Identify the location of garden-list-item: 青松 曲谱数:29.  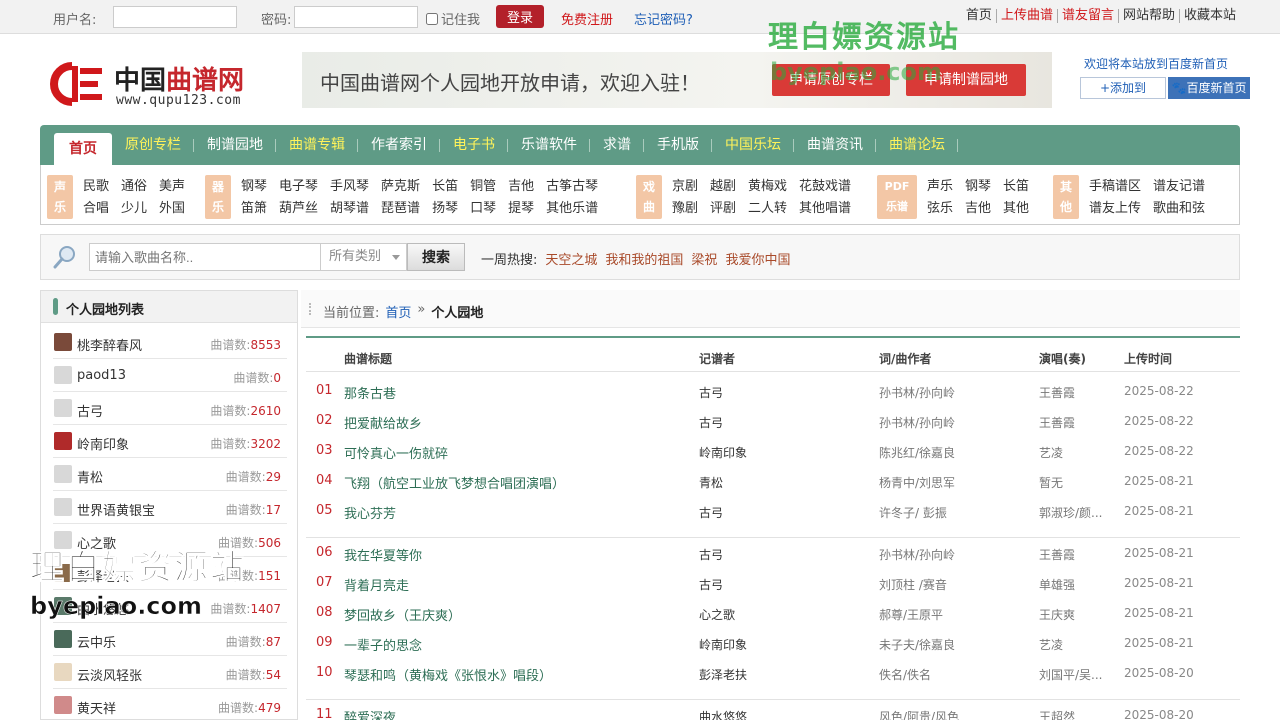
(170, 474).